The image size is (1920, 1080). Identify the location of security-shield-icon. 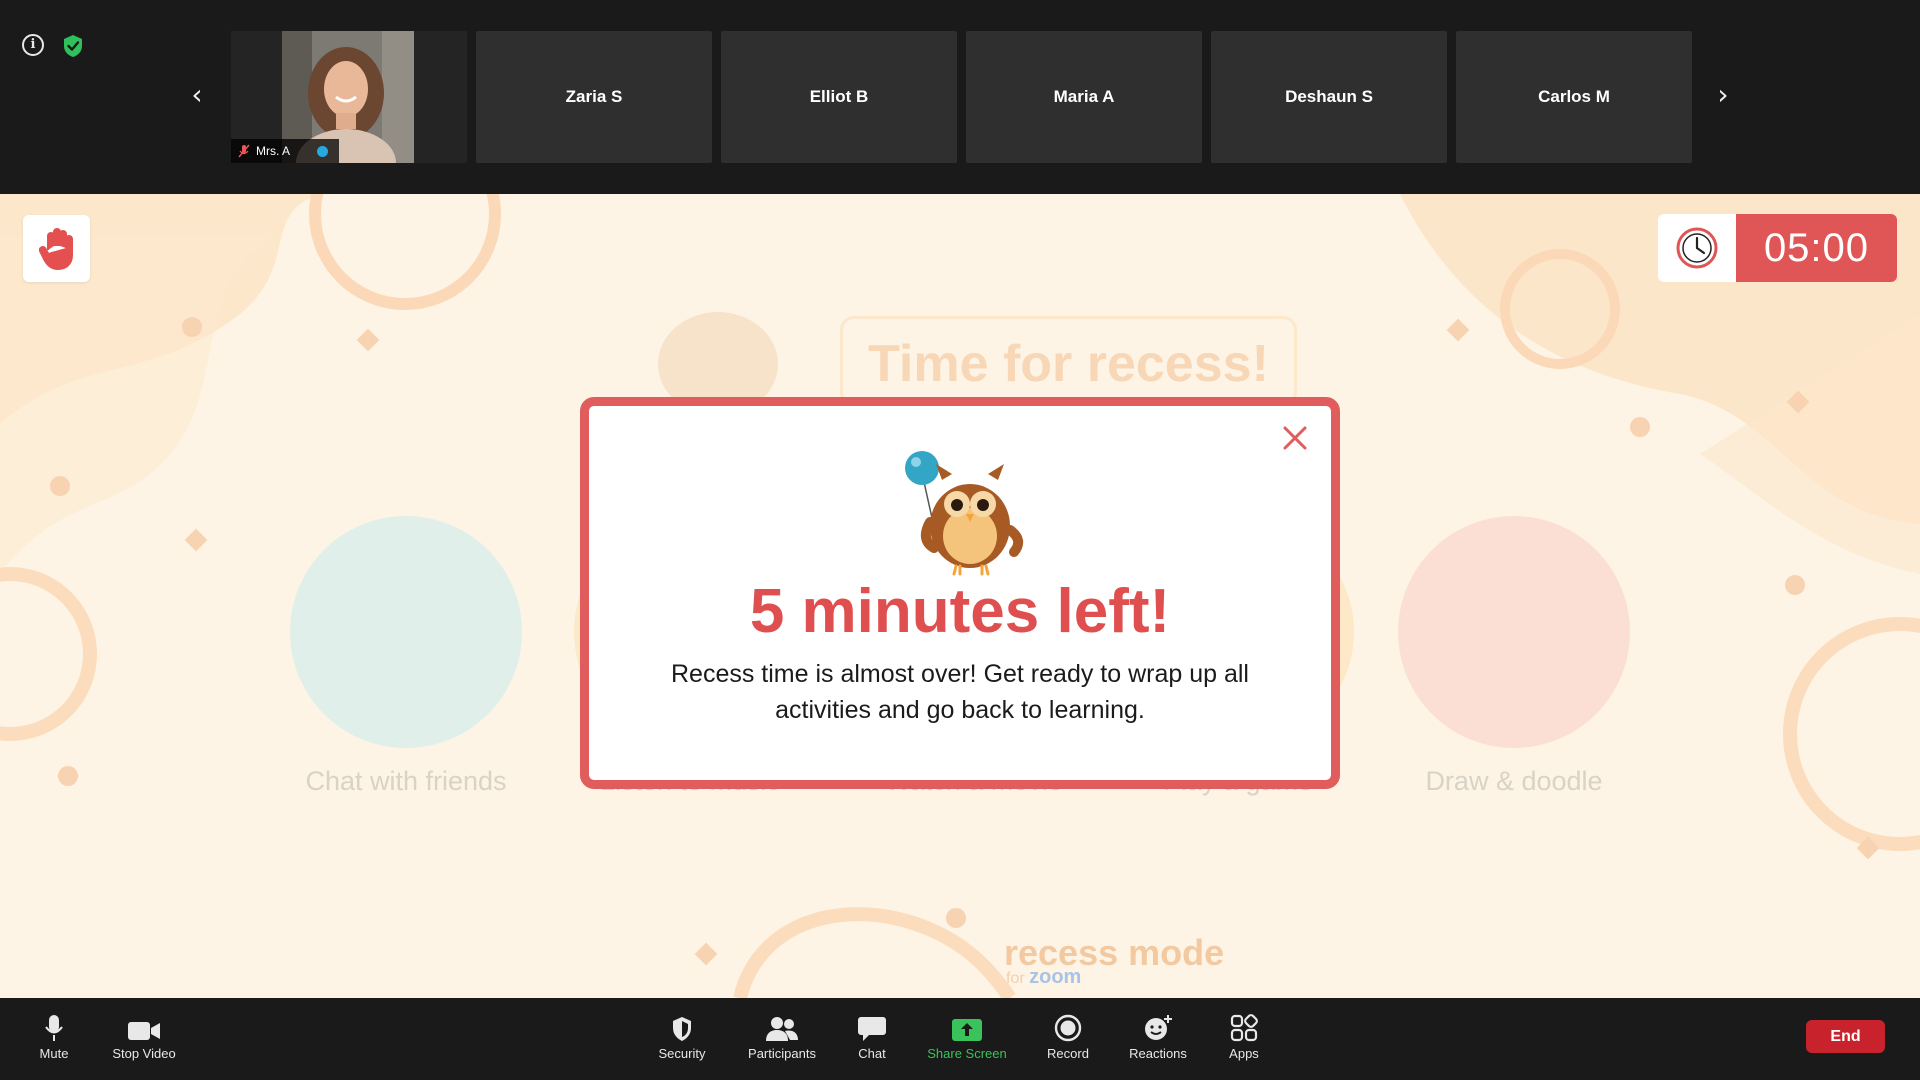
(682, 1029).